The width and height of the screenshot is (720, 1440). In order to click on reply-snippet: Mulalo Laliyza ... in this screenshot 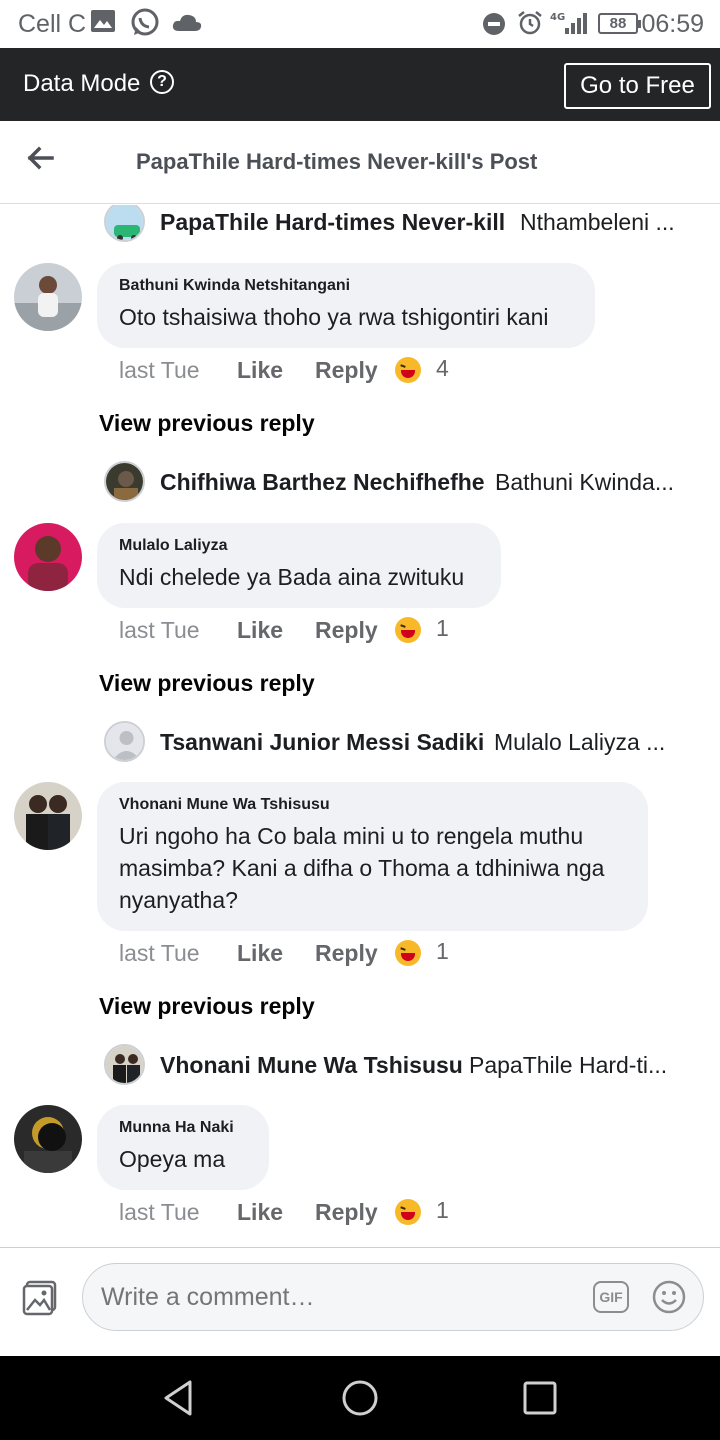, I will do `click(580, 742)`.